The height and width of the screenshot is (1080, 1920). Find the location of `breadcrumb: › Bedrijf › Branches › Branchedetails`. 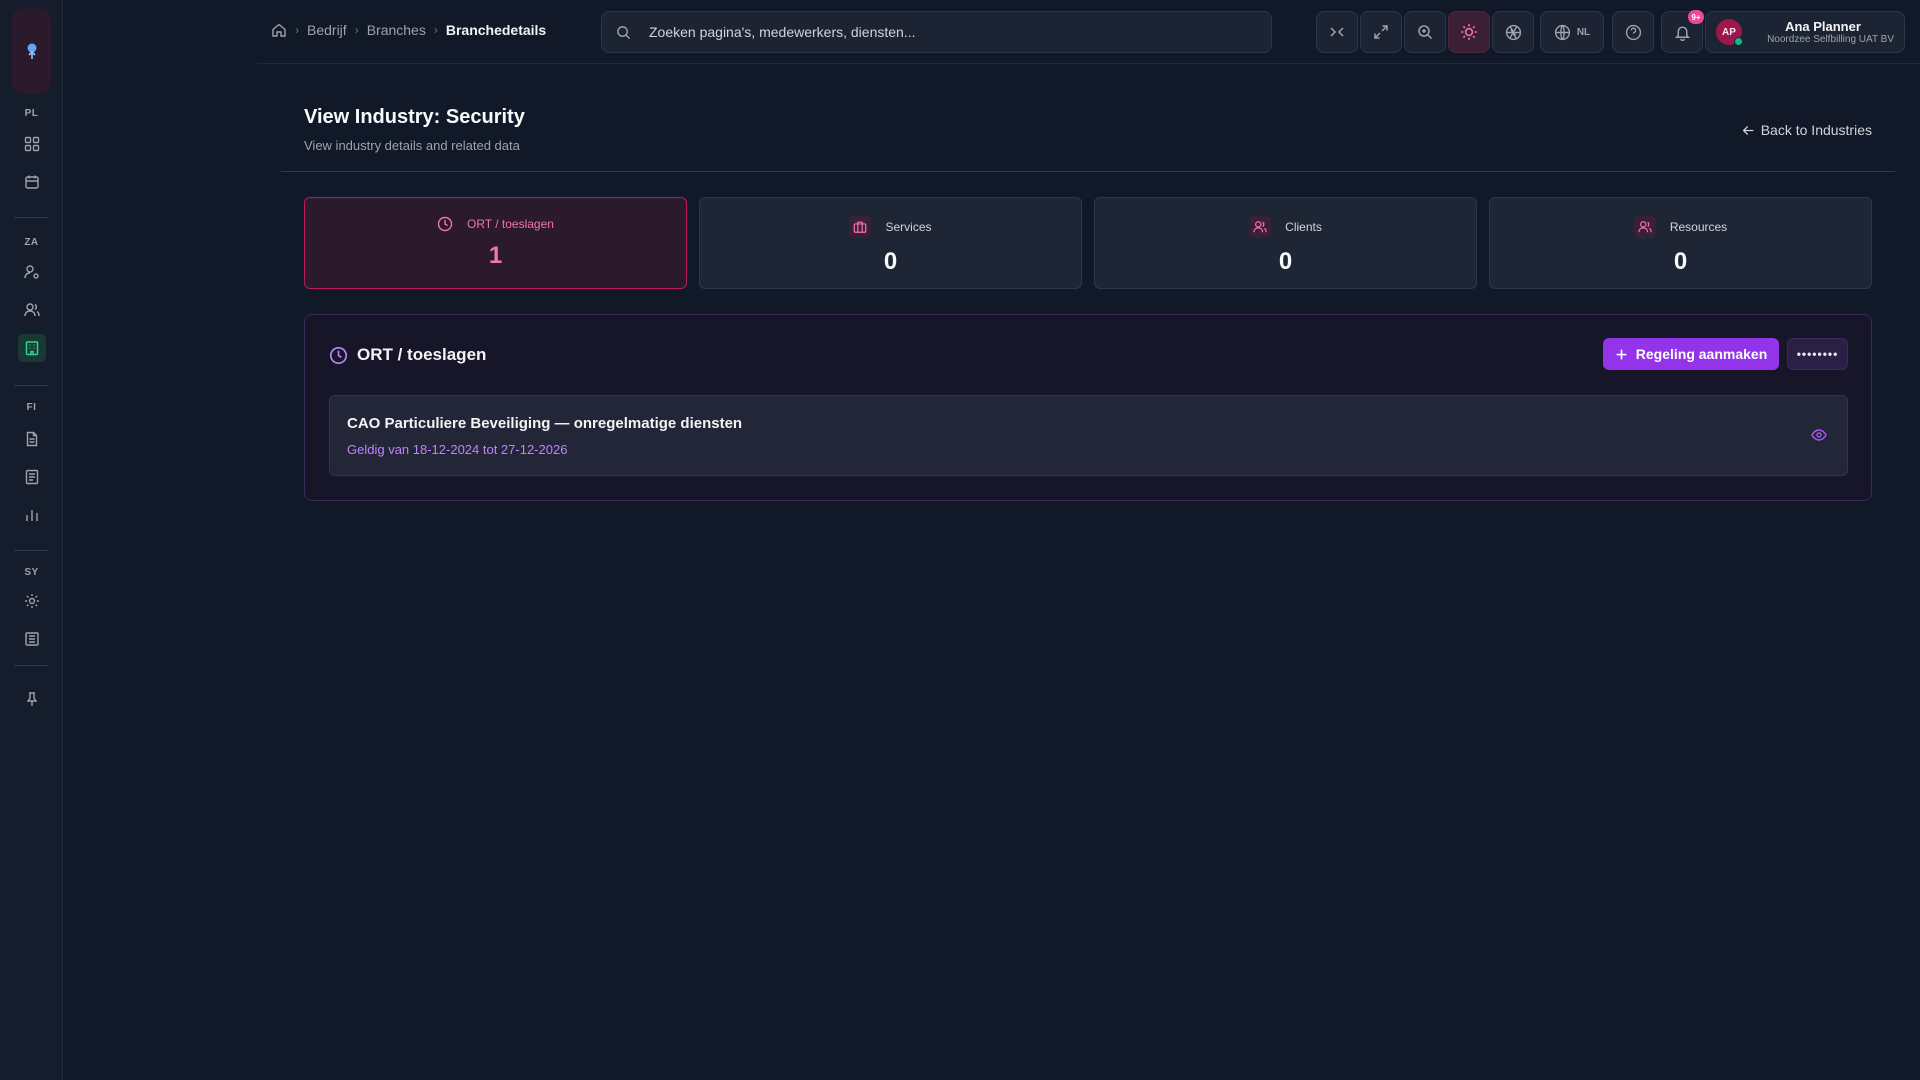

breadcrumb: › Bedrijf › Branches › Branchedetails is located at coordinates (408, 30).